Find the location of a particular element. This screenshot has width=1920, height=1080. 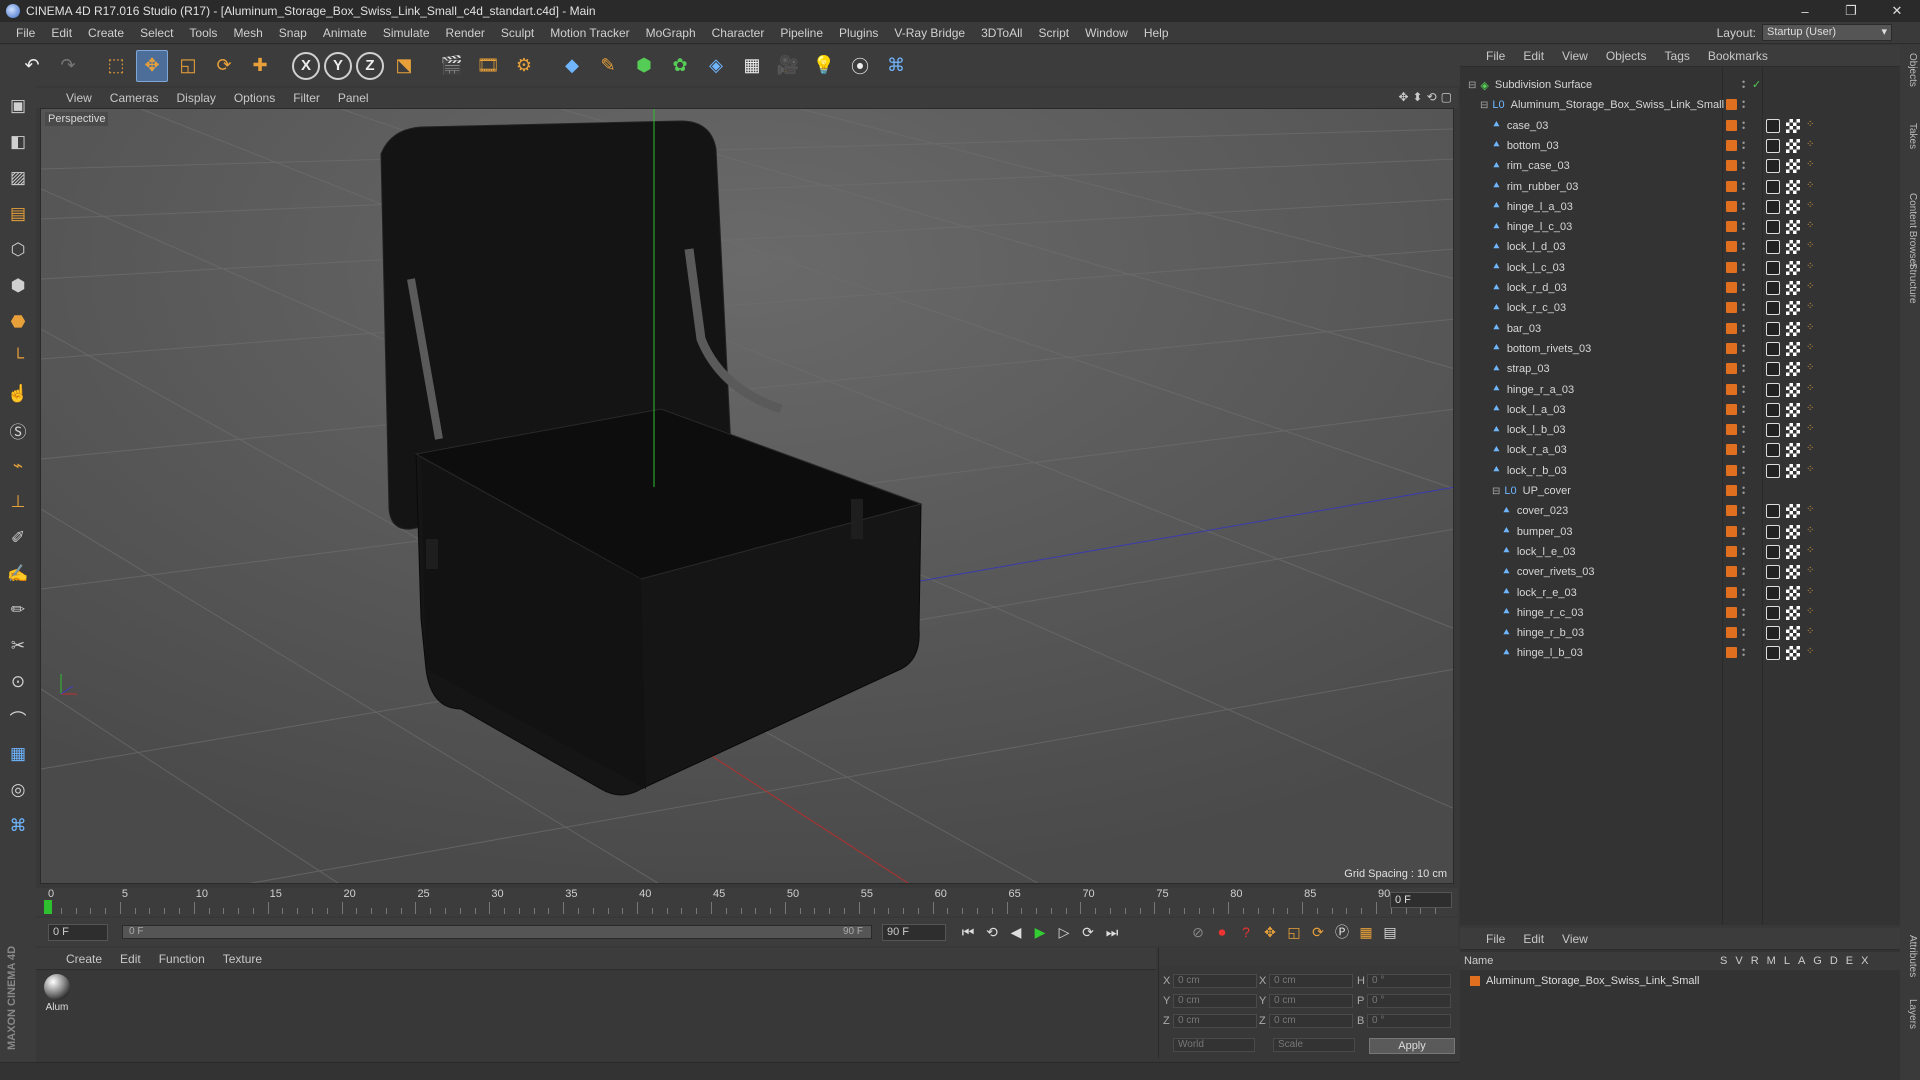

viewport-menu-panel: Panel is located at coordinates (353, 98).